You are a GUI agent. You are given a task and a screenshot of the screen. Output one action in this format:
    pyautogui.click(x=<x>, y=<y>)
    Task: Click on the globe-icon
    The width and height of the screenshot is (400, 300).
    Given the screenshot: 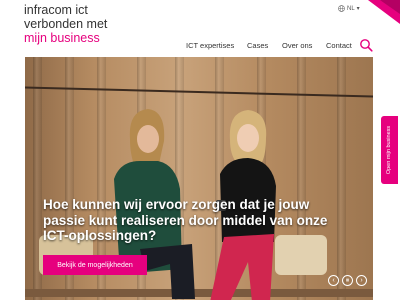 What is the action you would take?
    pyautogui.click(x=341, y=8)
    